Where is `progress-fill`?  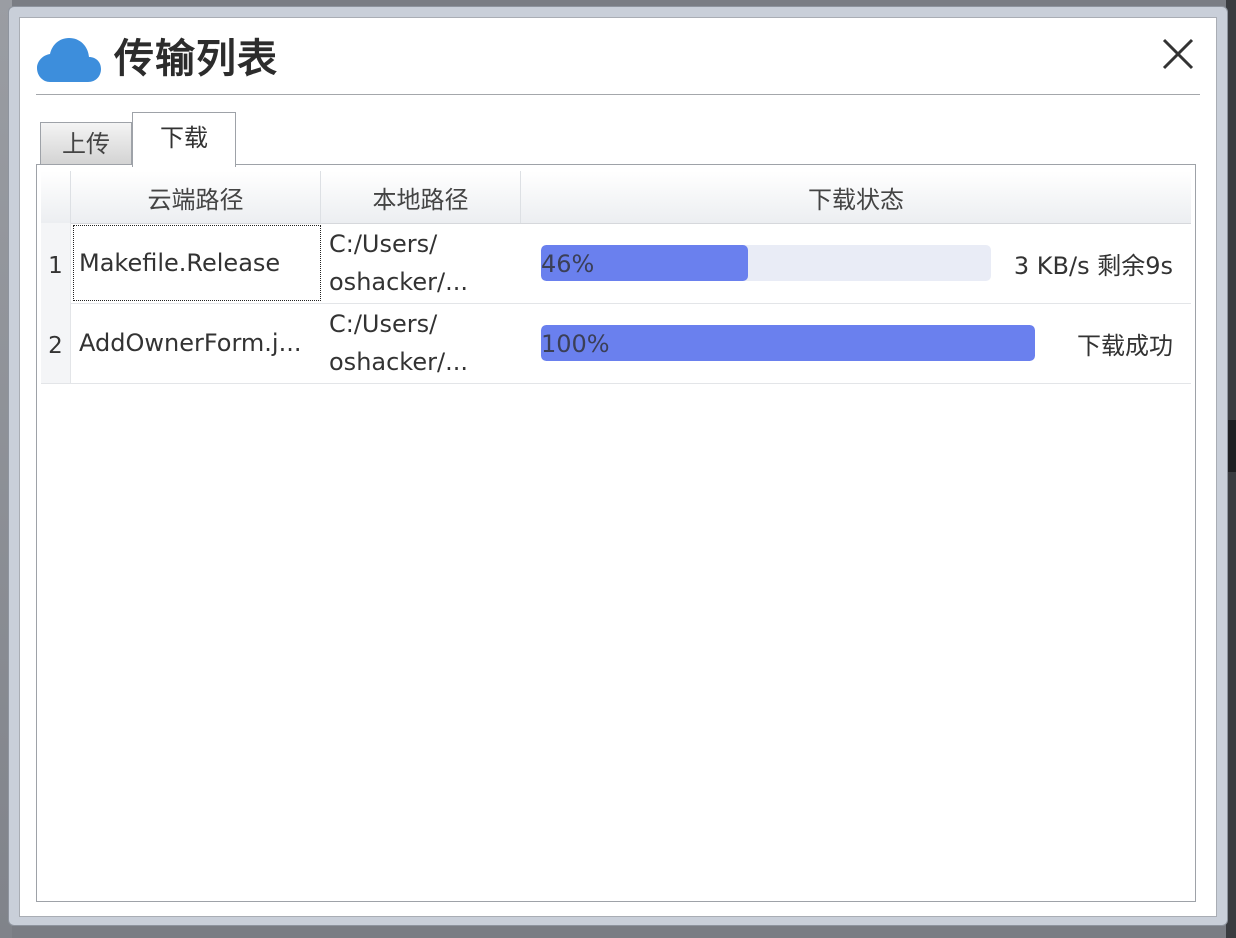
progress-fill is located at coordinates (788, 343).